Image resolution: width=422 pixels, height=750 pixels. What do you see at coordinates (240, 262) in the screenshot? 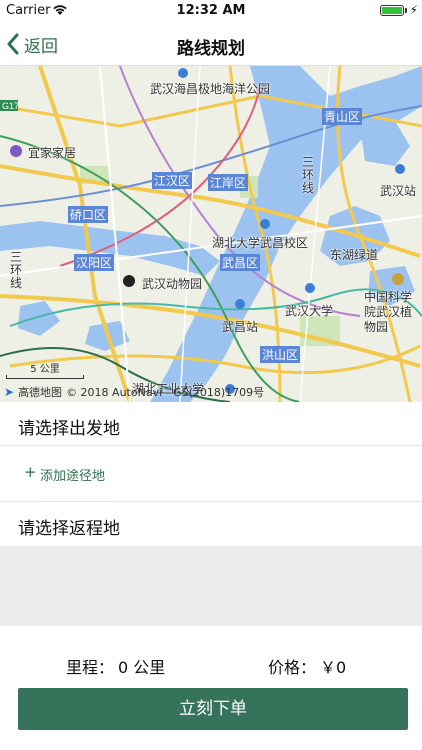
I see `map-label-wuchang: 武昌区` at bounding box center [240, 262].